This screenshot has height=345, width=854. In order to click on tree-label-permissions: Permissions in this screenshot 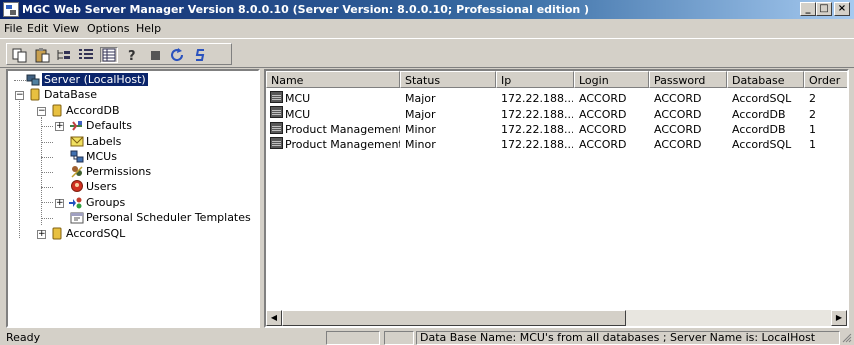, I will do `click(119, 171)`.